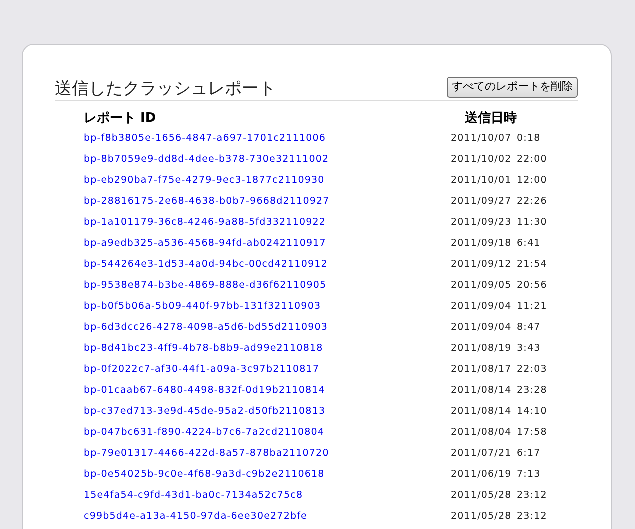 This screenshot has width=635, height=529. I want to click on sent-date: 2011/08/19, so click(482, 349).